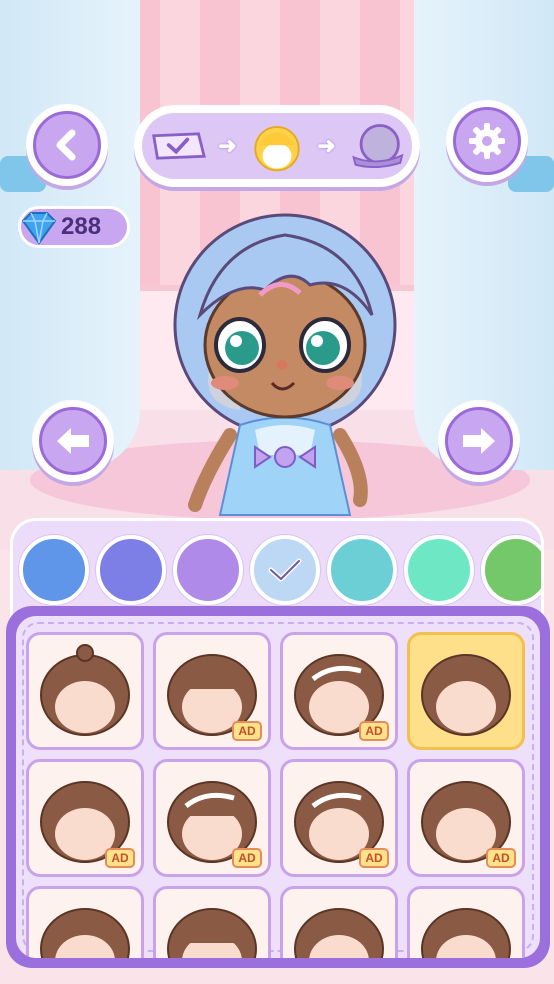 This screenshot has height=984, width=554. What do you see at coordinates (178, 146) in the screenshot?
I see `dress-check-icon` at bounding box center [178, 146].